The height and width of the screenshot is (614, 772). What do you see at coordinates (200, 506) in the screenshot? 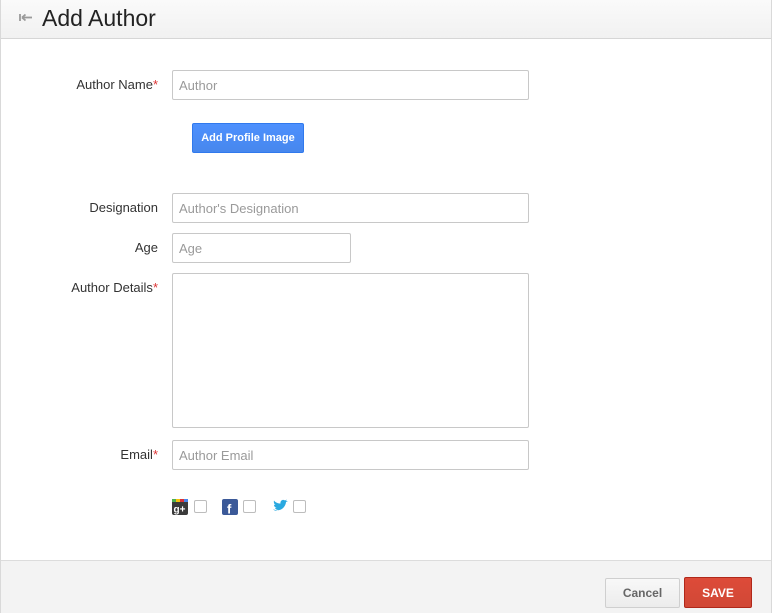
I see `google-plus-checkbox` at bounding box center [200, 506].